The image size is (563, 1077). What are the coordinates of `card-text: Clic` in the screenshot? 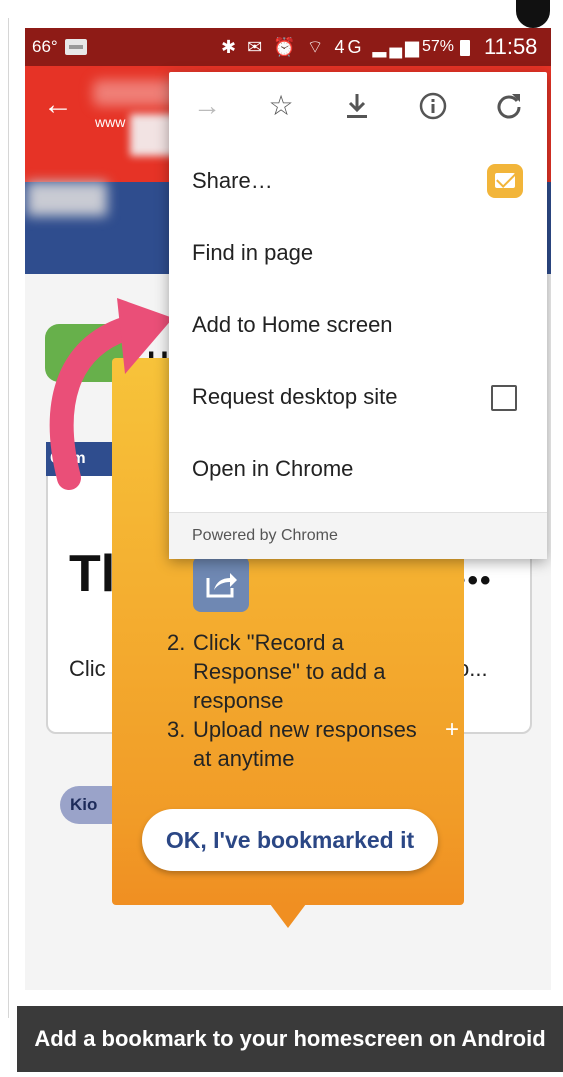 It's located at (87, 668).